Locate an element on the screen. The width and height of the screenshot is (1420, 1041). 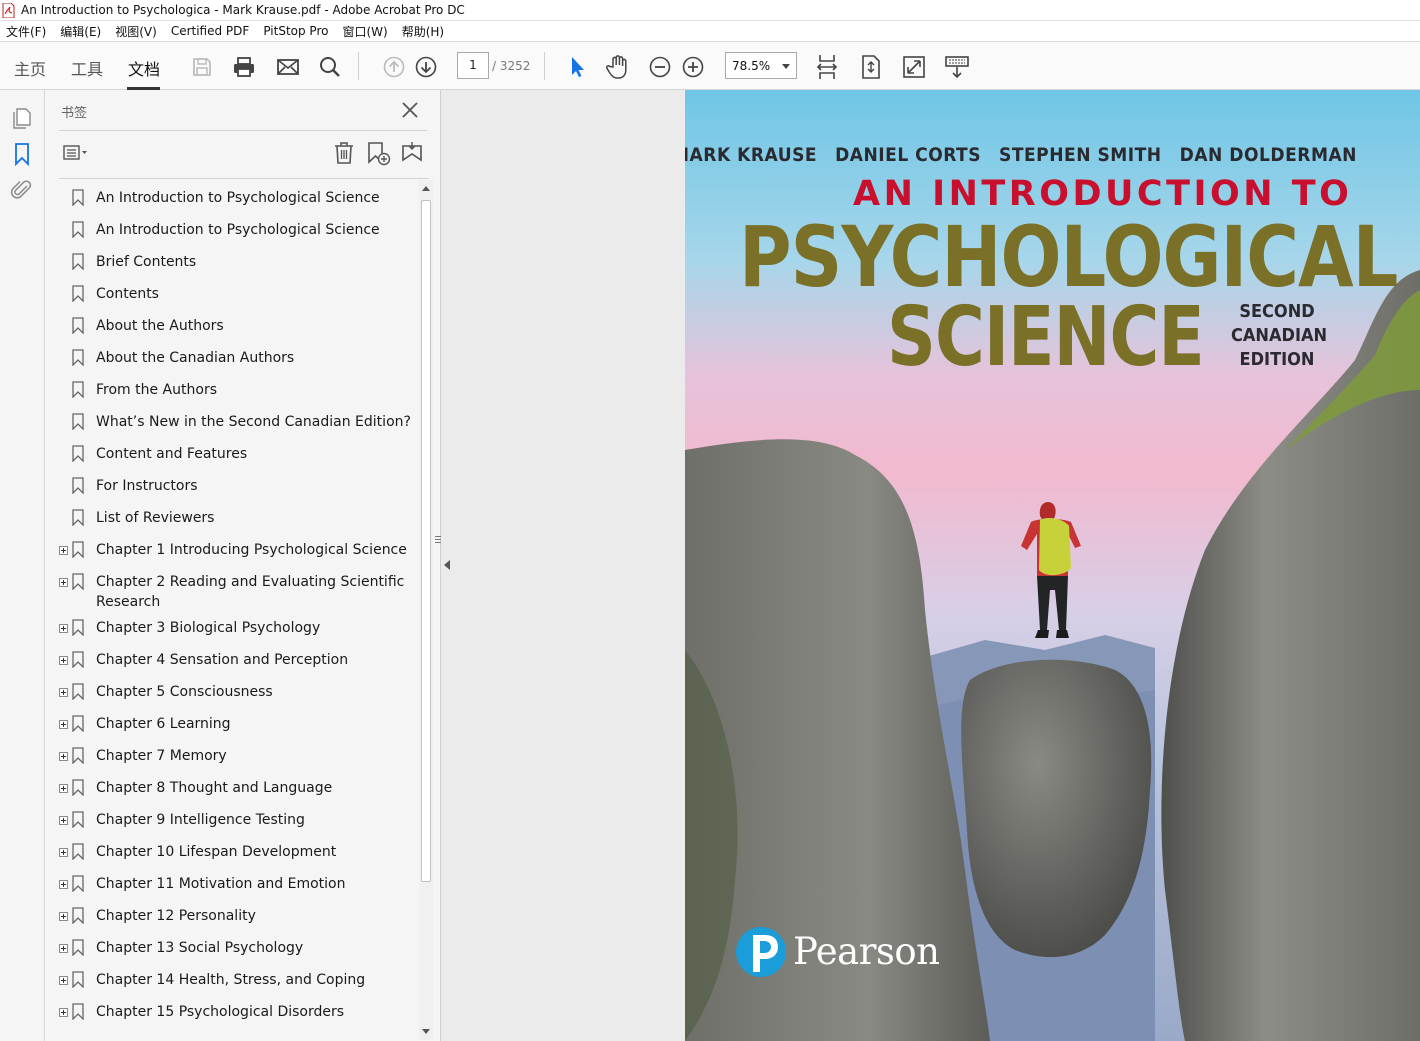
bookmark-item: Chapter 14 Health, Stress, and Coping is located at coordinates (239, 986).